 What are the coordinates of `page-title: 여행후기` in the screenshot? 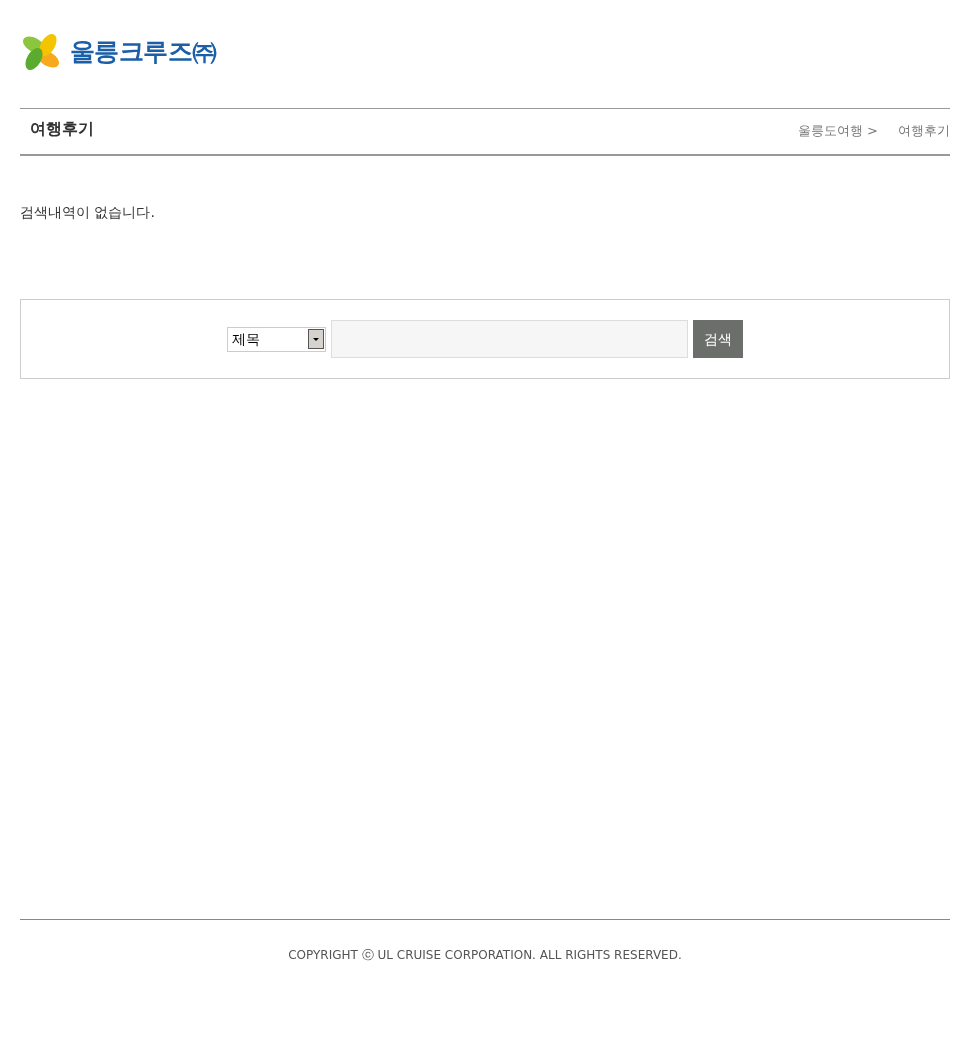 It's located at (62, 129).